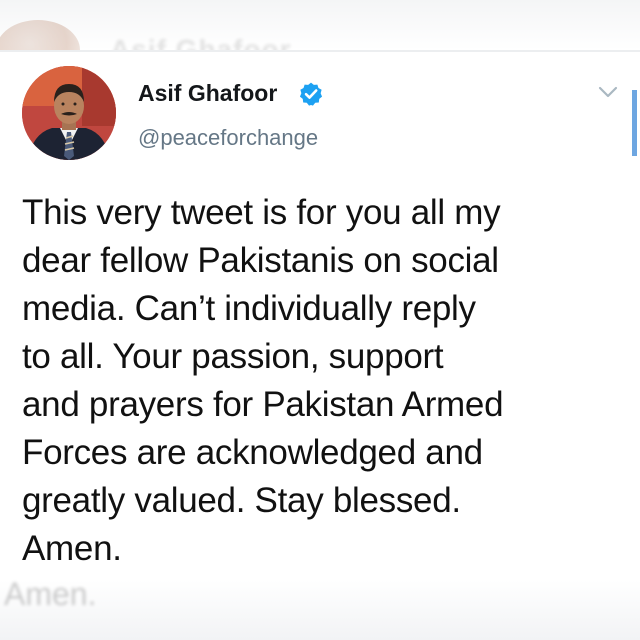 This screenshot has height=640, width=640. Describe the element at coordinates (634, 123) in the screenshot. I see `scroll-indicator` at that location.